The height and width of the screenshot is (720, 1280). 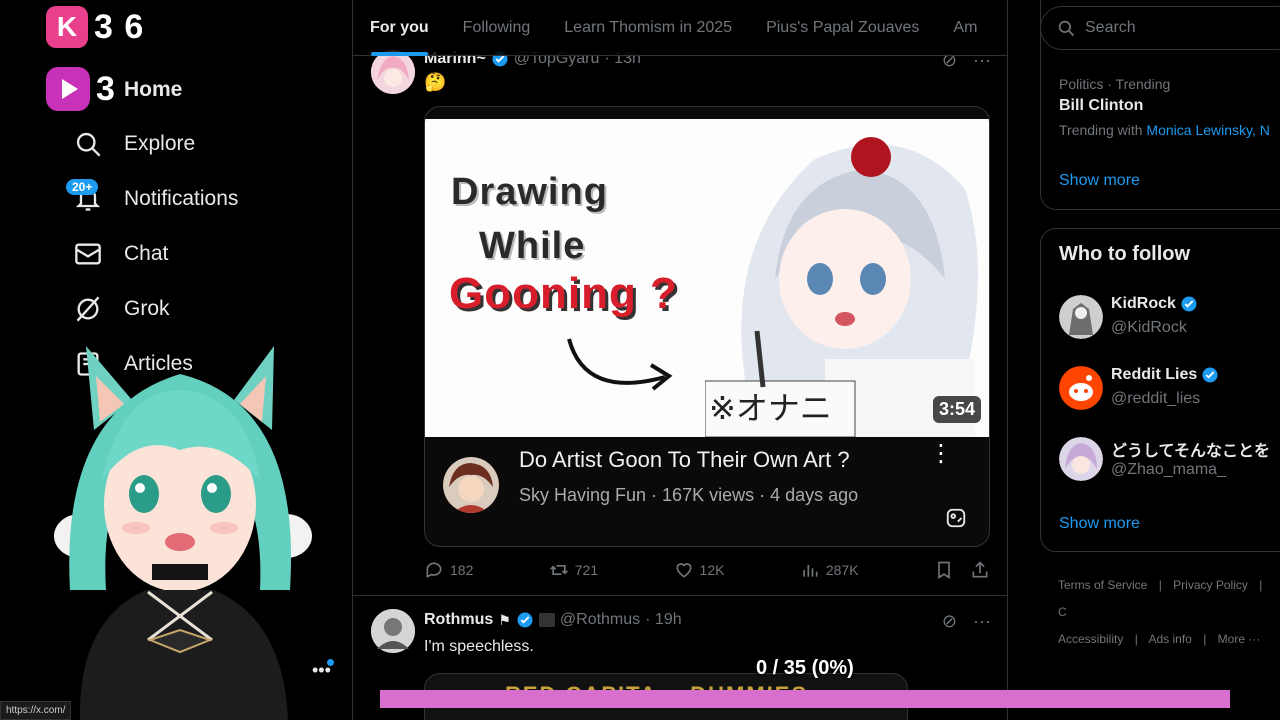 I want to click on author-name: Rothmus, so click(x=458, y=620).